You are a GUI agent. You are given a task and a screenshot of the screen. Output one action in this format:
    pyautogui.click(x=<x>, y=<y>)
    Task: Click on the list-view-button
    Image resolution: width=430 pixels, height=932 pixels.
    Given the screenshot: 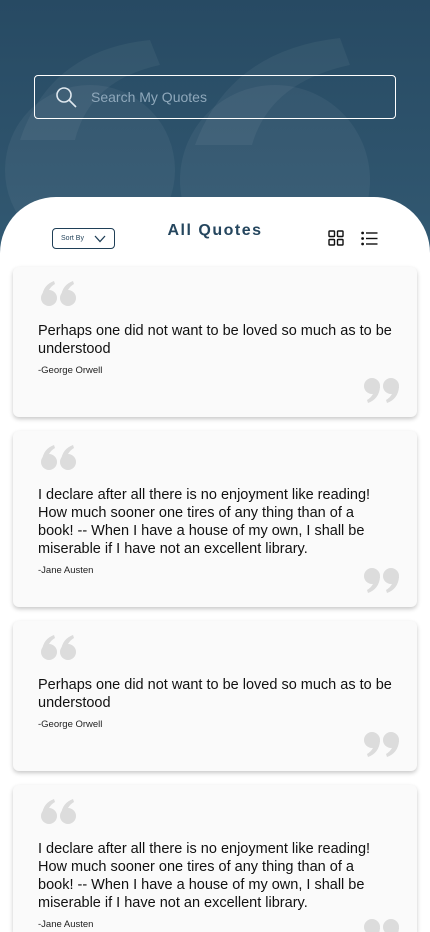 What is the action you would take?
    pyautogui.click(x=369, y=238)
    